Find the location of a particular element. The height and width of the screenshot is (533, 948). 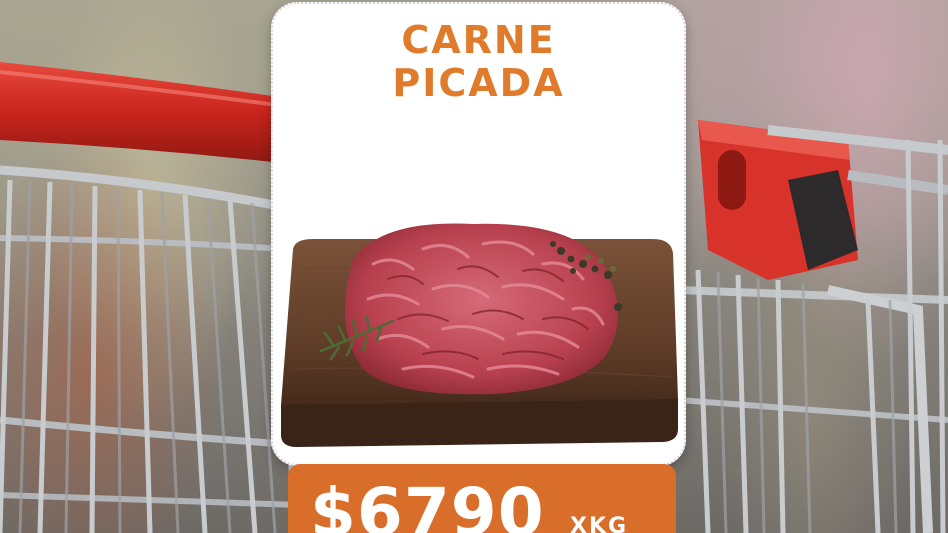

price-value: $6790 is located at coordinates (427, 503).